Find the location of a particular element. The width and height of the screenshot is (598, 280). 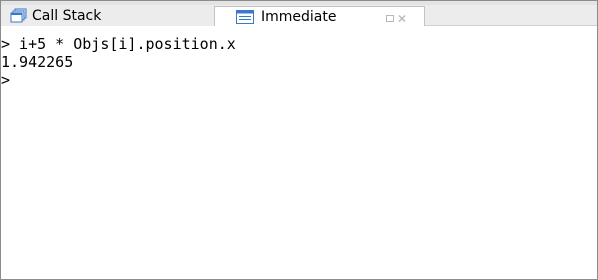

console-output-line: 1.942265 is located at coordinates (37, 62).